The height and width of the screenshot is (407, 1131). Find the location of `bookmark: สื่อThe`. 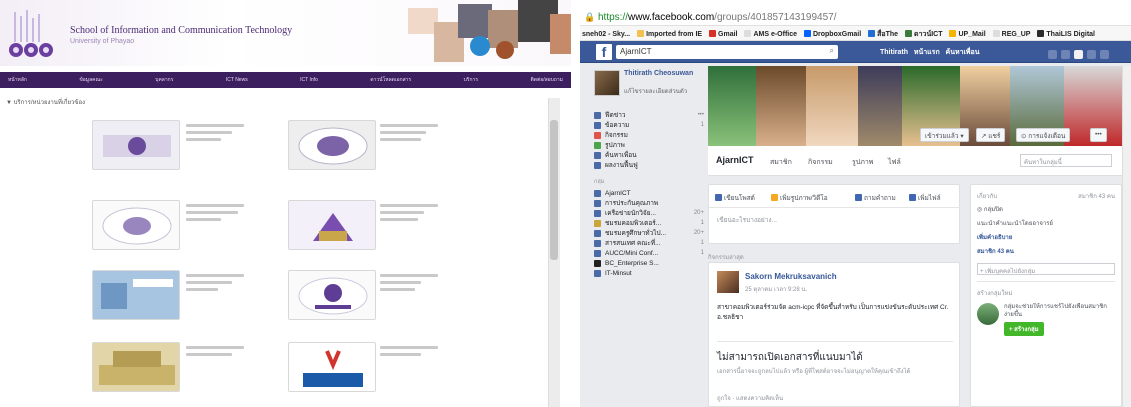

bookmark: สื่อThe is located at coordinates (883, 34).